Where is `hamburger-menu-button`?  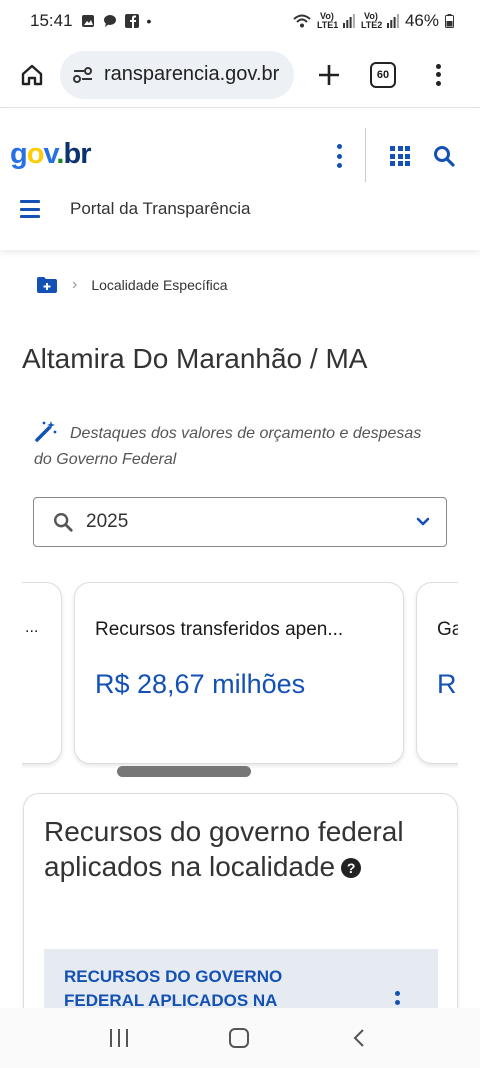
hamburger-menu-button is located at coordinates (30, 209).